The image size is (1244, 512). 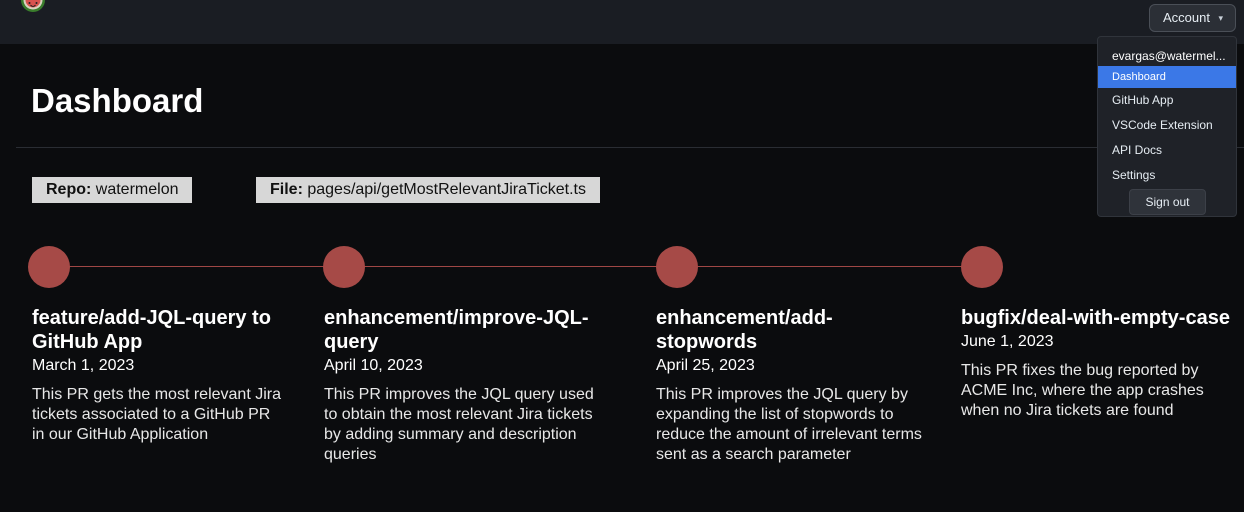 What do you see at coordinates (459, 330) in the screenshot?
I see `timeline-item-title: enhancement/improve-JQL-query` at bounding box center [459, 330].